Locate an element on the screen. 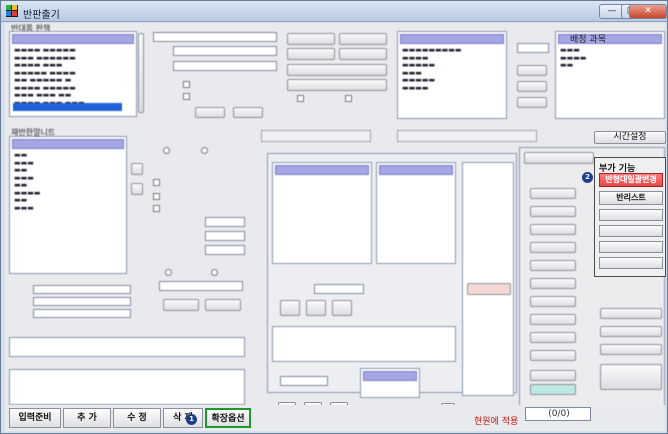 This screenshot has height=434, width=668. badge-1: 1 is located at coordinates (191, 419).